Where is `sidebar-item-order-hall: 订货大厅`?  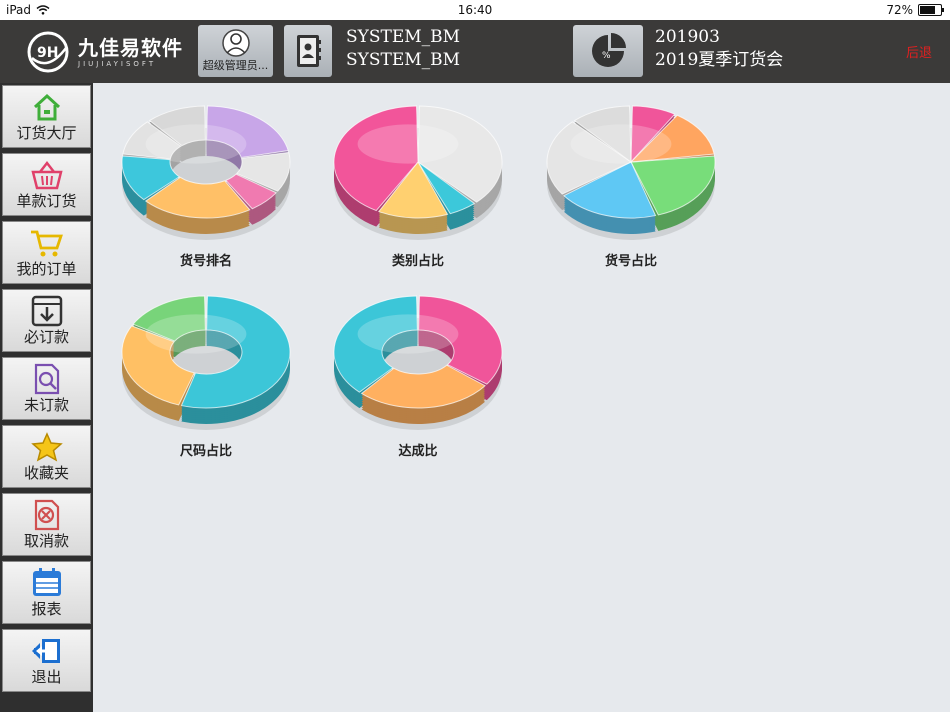
sidebar-item-order-hall: 订货大厅 is located at coordinates (46, 116).